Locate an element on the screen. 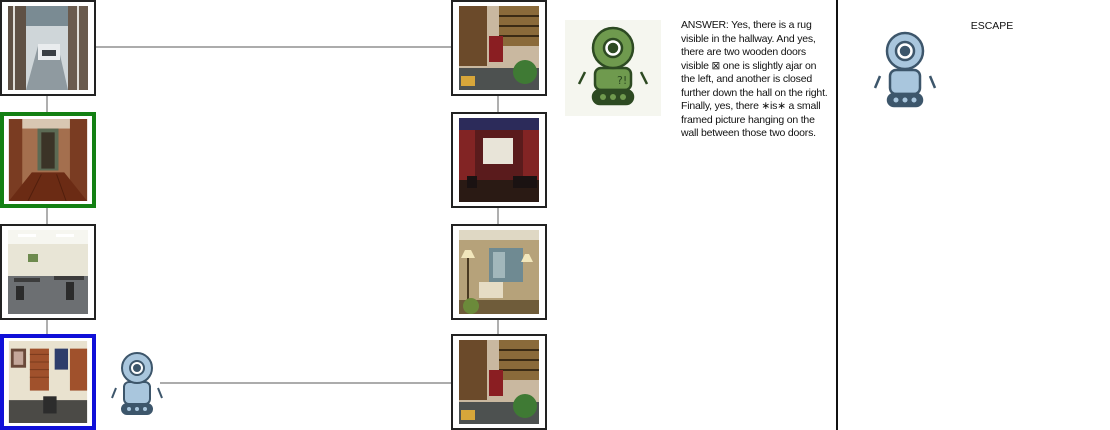  living-room-with-lamps-thumbnail is located at coordinates (499, 272).